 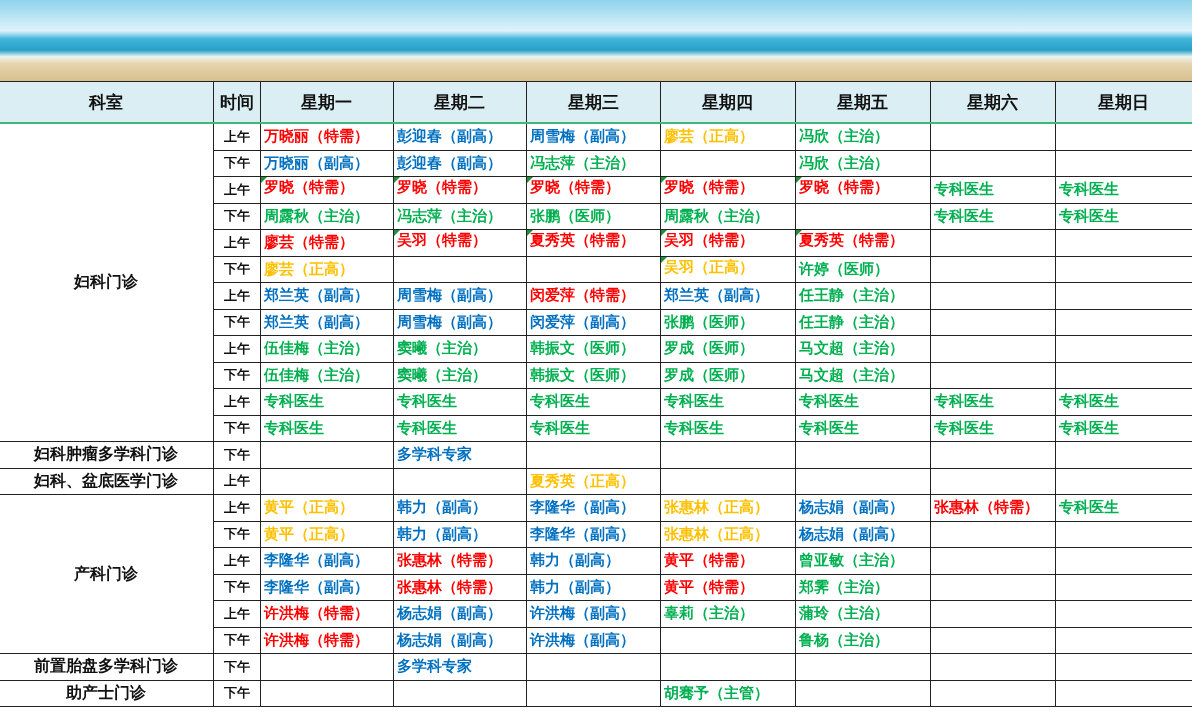 I want to click on doctor-entry: 廖芸（正高）, so click(x=308, y=268).